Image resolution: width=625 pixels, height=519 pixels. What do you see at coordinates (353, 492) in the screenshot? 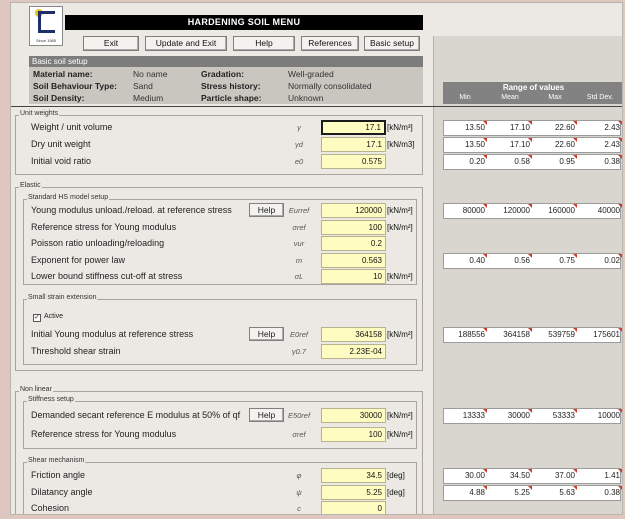
I see `param-13-value-input: 5.25` at bounding box center [353, 492].